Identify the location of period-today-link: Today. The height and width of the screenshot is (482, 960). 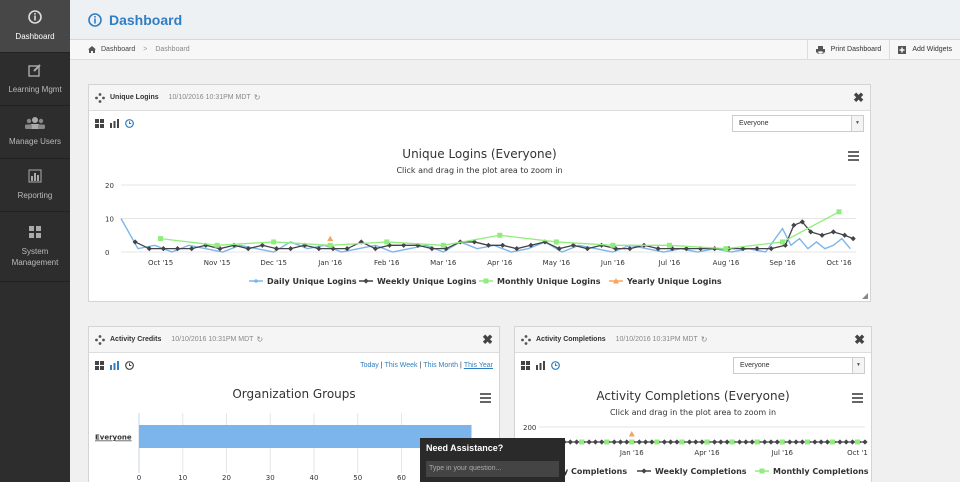
(369, 365).